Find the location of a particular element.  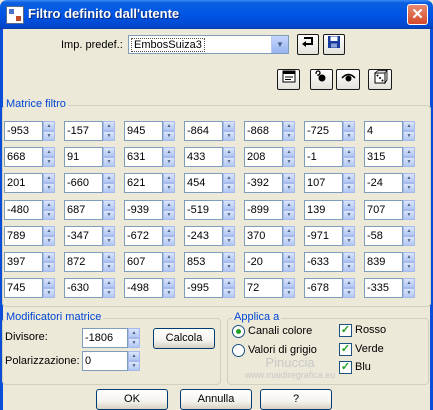

bias-spinner: ▲ ▼ is located at coordinates (134, 361).